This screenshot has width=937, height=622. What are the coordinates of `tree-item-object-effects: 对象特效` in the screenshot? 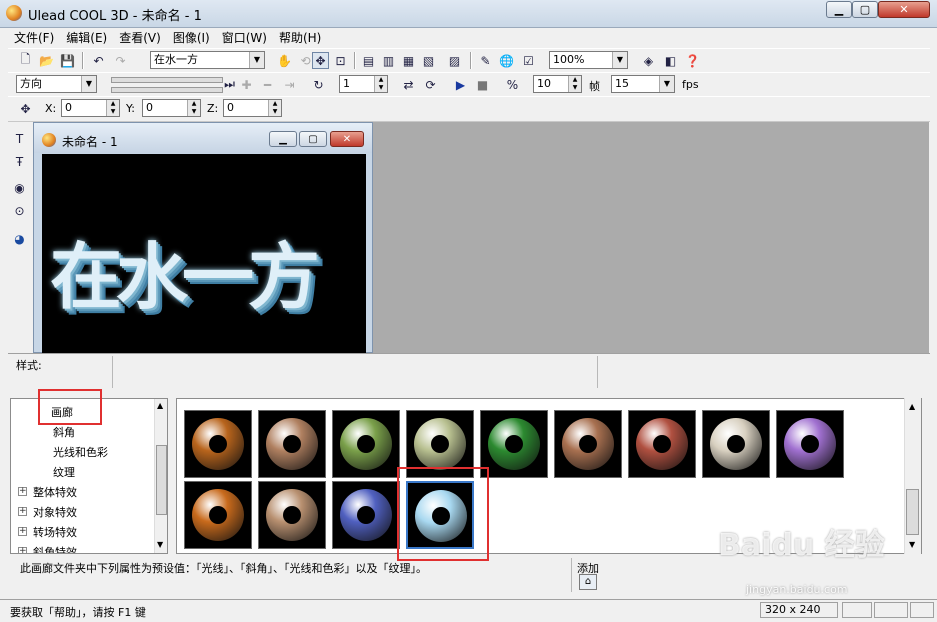 It's located at (55, 512).